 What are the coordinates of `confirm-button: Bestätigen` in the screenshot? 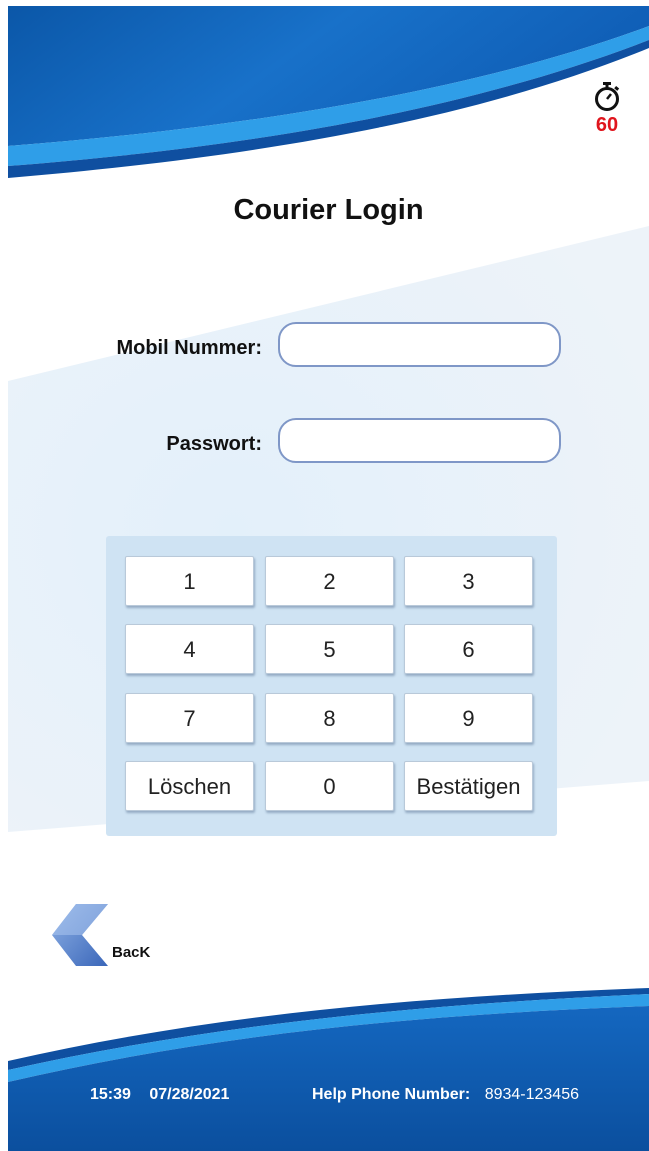 It's located at (468, 786).